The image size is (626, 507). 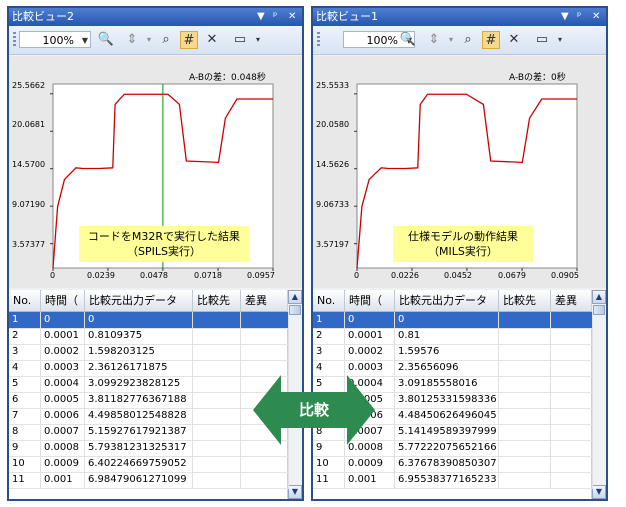 I want to click on table-scrollbar: ▲ ▼, so click(x=598, y=394).